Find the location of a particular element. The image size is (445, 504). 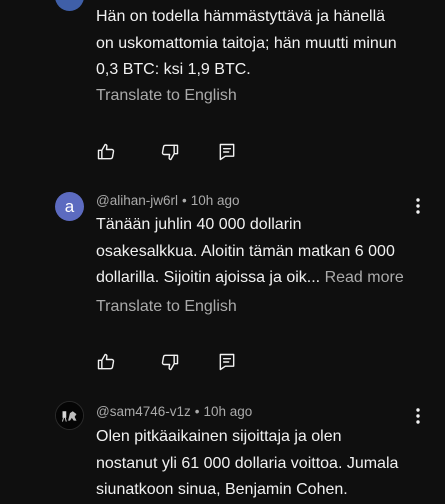

avatar: a is located at coordinates (69, 206).